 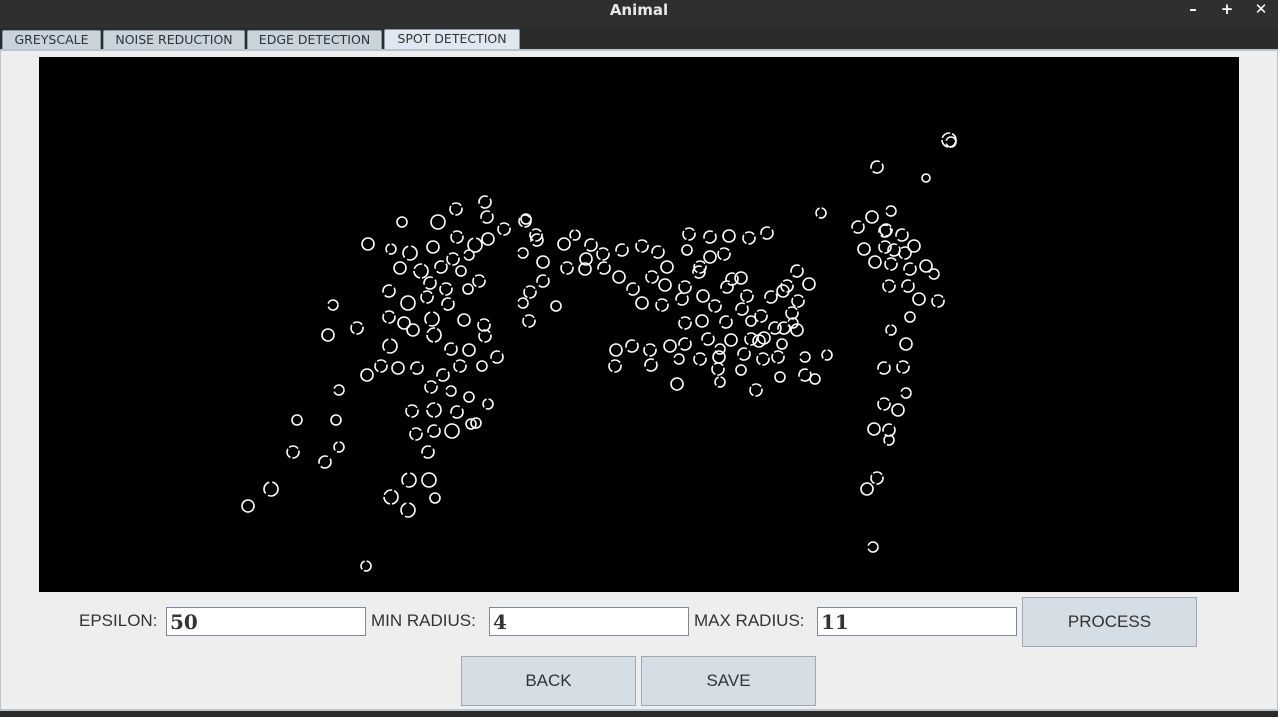 I want to click on epsilon-input, so click(x=266, y=621).